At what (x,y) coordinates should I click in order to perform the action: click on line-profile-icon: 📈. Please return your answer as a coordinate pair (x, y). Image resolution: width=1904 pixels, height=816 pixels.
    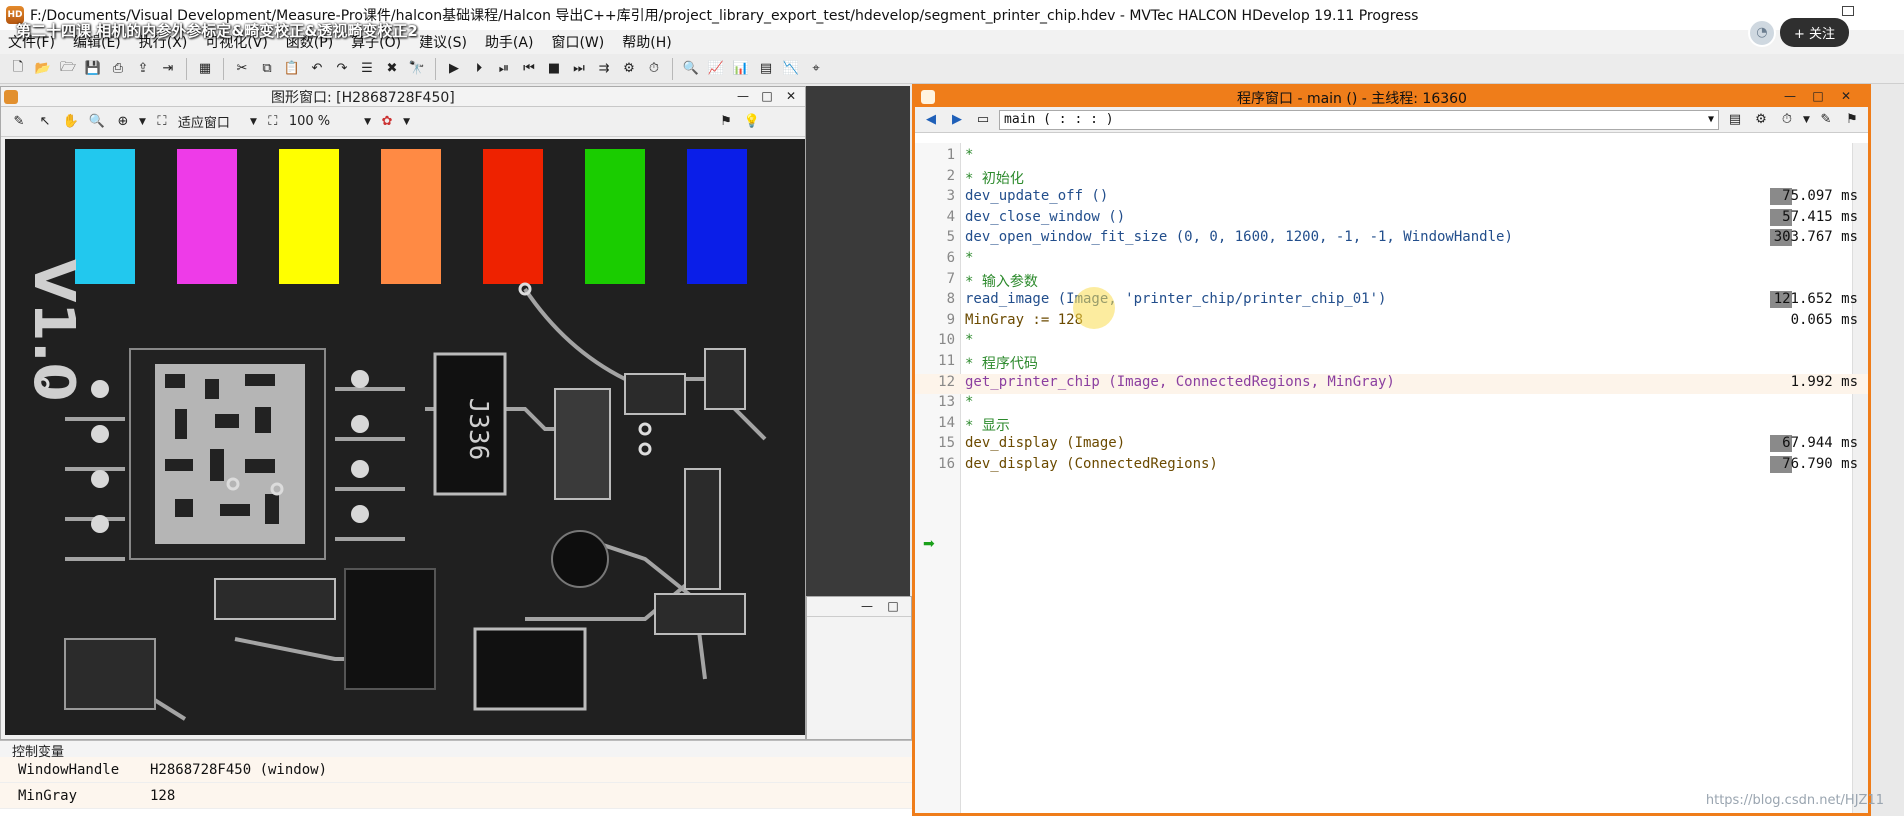
    Looking at the image, I should click on (716, 69).